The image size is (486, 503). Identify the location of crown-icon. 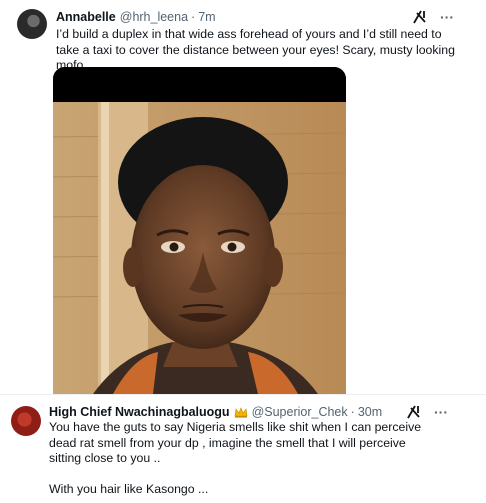
(241, 412).